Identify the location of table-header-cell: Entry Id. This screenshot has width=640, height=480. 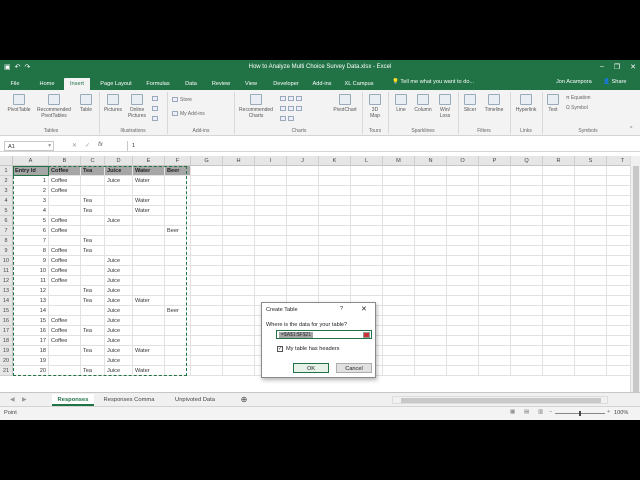
(31, 171).